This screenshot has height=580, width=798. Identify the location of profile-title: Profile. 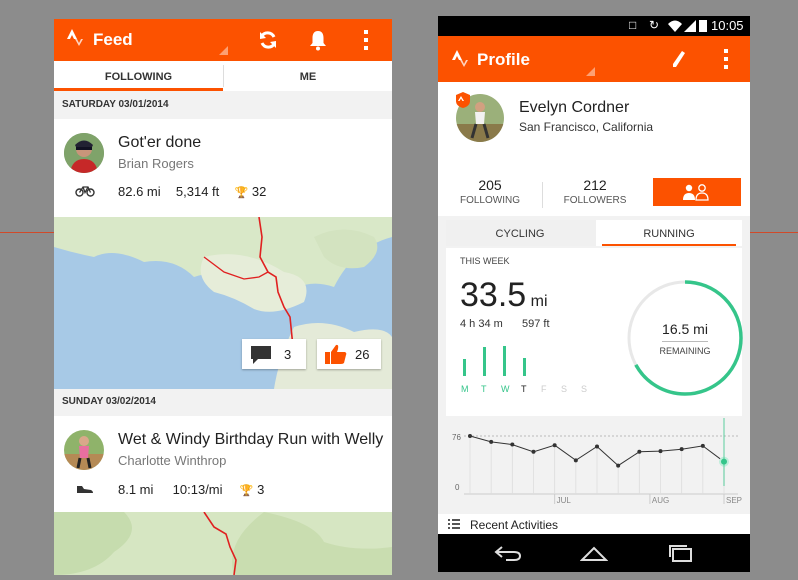
(503, 59).